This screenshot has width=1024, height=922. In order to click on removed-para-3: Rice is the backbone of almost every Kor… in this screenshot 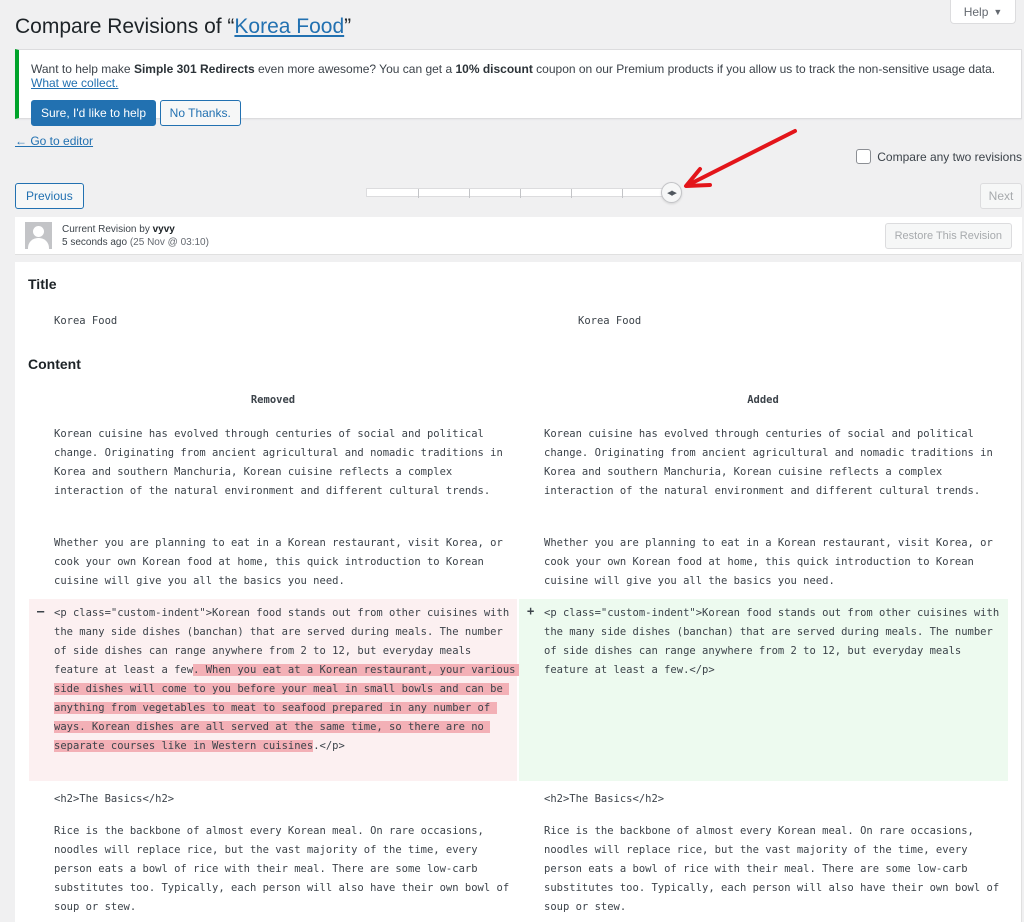, I will do `click(285, 869)`.